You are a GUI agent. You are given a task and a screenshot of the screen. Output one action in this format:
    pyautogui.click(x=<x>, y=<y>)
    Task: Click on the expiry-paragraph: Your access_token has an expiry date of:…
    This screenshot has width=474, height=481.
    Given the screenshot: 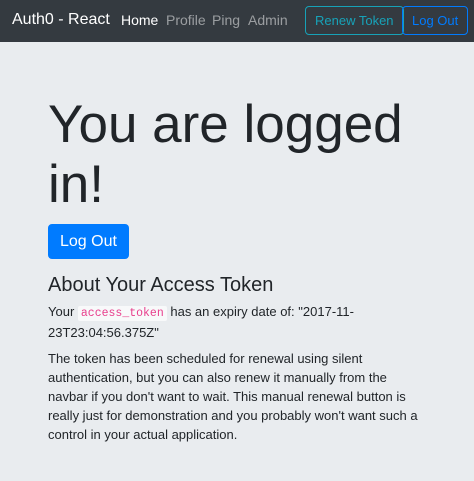 What is the action you would take?
    pyautogui.click(x=238, y=322)
    